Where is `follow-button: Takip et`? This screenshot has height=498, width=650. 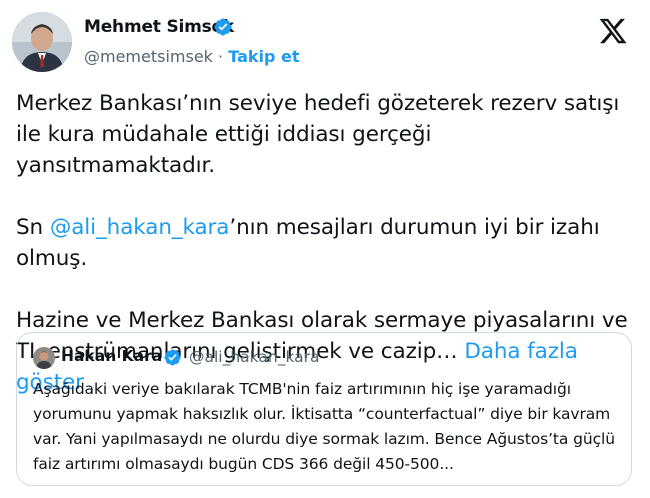 follow-button: Takip et is located at coordinates (263, 56).